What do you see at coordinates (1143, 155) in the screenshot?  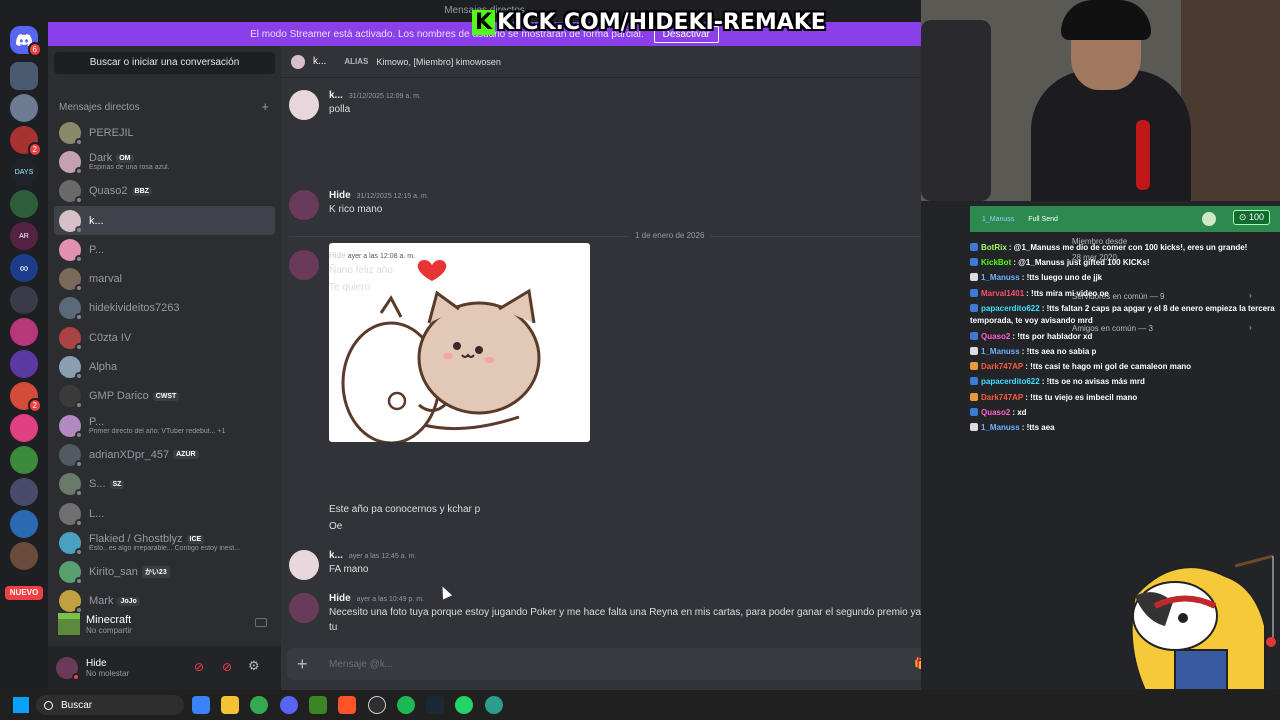 I see `webcam-microphone` at bounding box center [1143, 155].